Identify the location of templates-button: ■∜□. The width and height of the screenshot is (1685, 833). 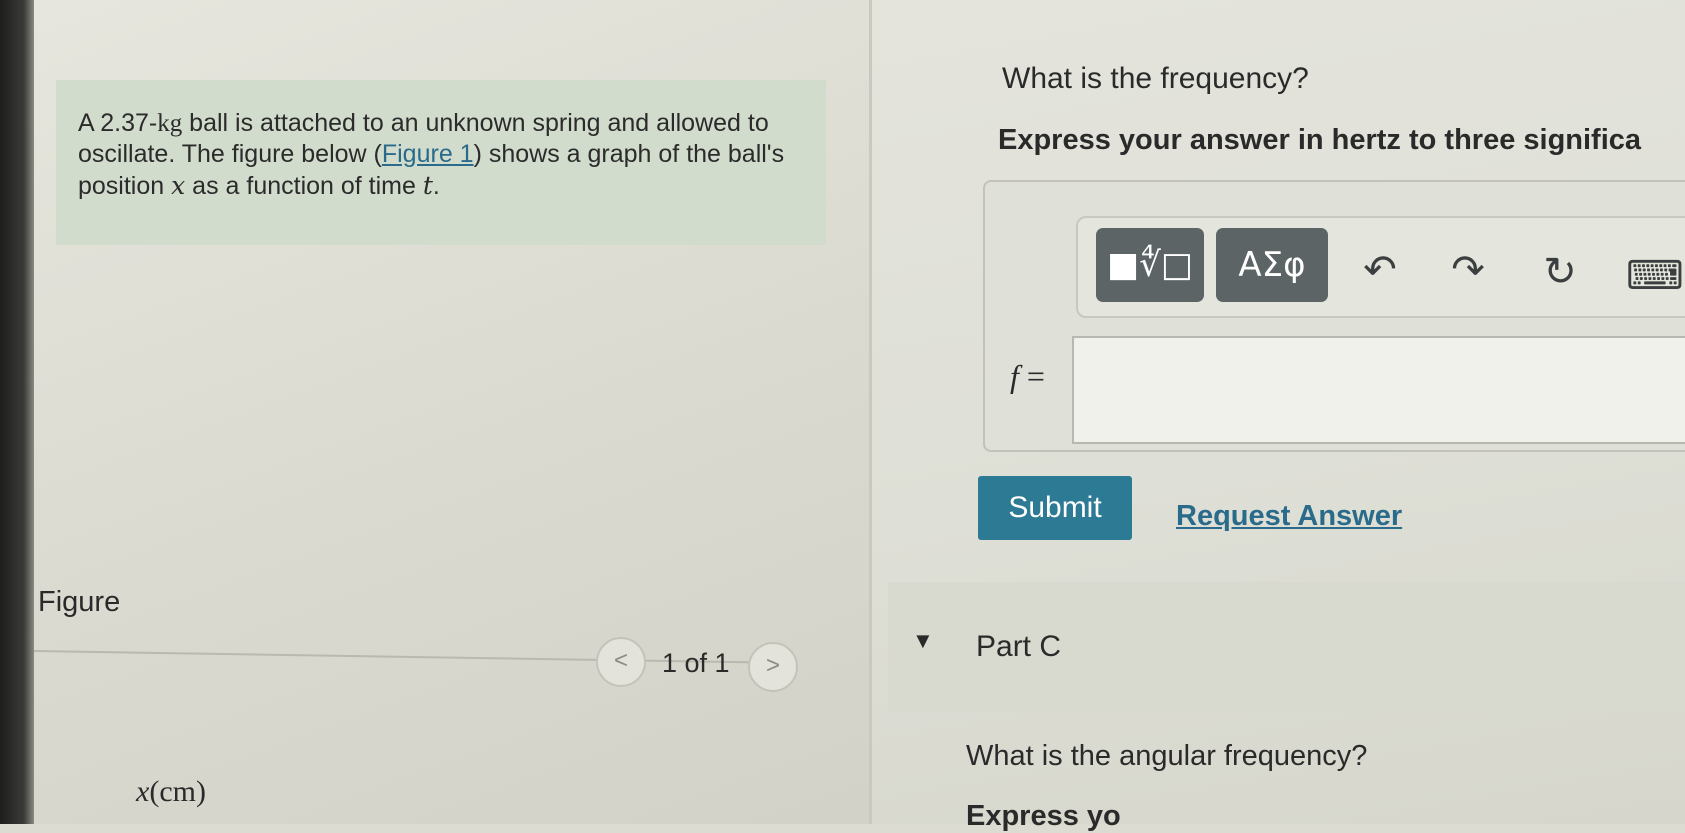
(1150, 265).